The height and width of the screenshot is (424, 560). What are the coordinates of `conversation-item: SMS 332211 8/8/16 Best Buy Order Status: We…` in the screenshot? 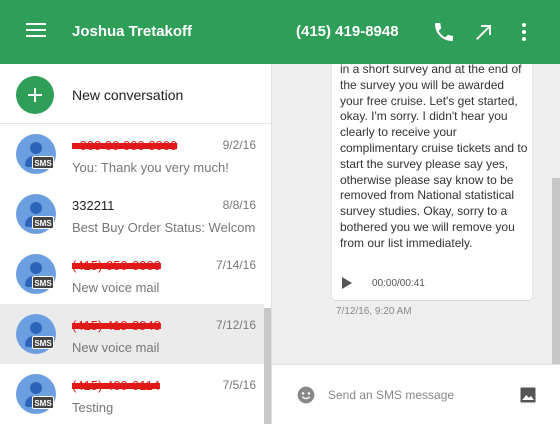 It's located at (132, 214).